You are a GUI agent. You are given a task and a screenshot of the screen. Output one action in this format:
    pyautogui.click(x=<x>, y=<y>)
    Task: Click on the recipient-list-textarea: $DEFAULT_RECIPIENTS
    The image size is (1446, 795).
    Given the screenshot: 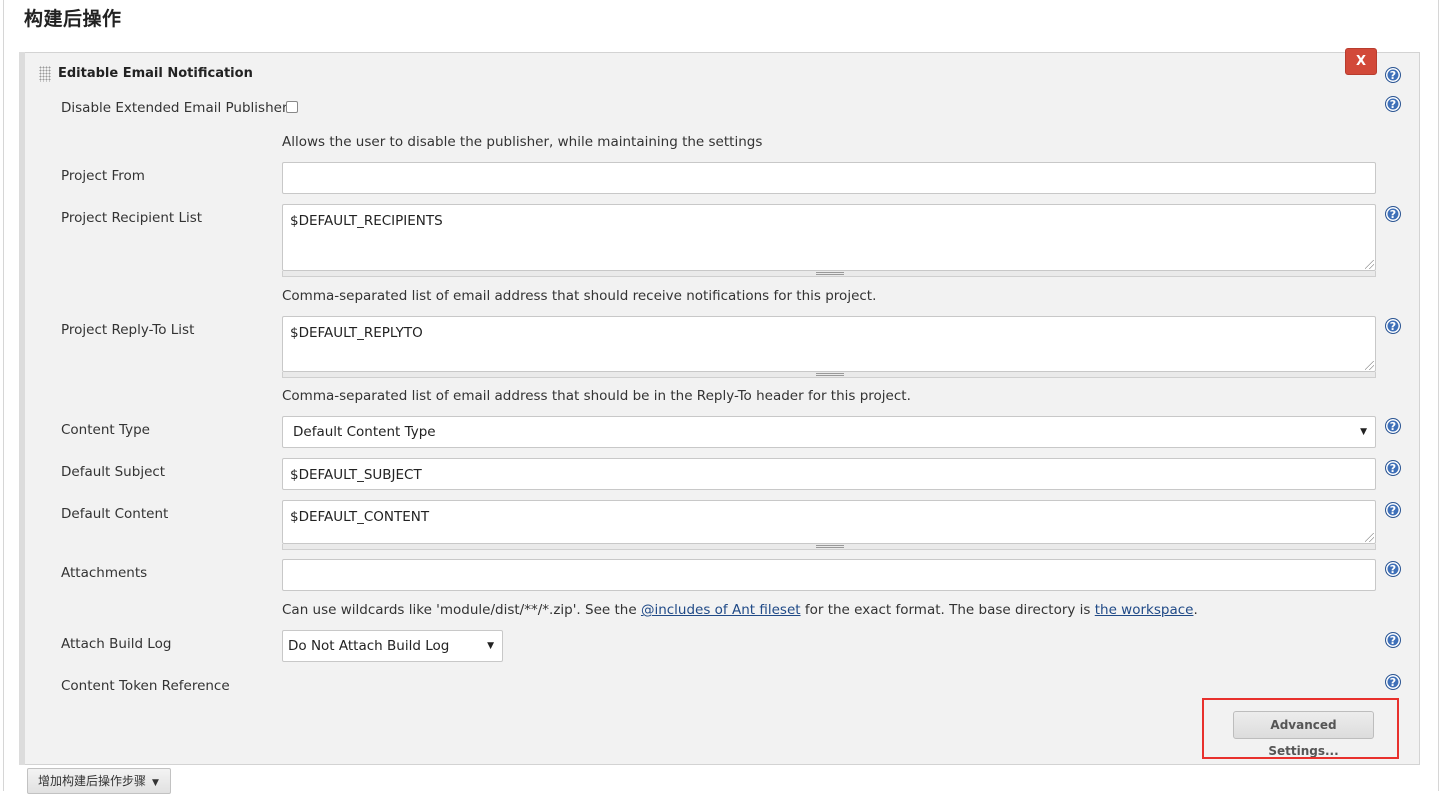 What is the action you would take?
    pyautogui.click(x=829, y=237)
    